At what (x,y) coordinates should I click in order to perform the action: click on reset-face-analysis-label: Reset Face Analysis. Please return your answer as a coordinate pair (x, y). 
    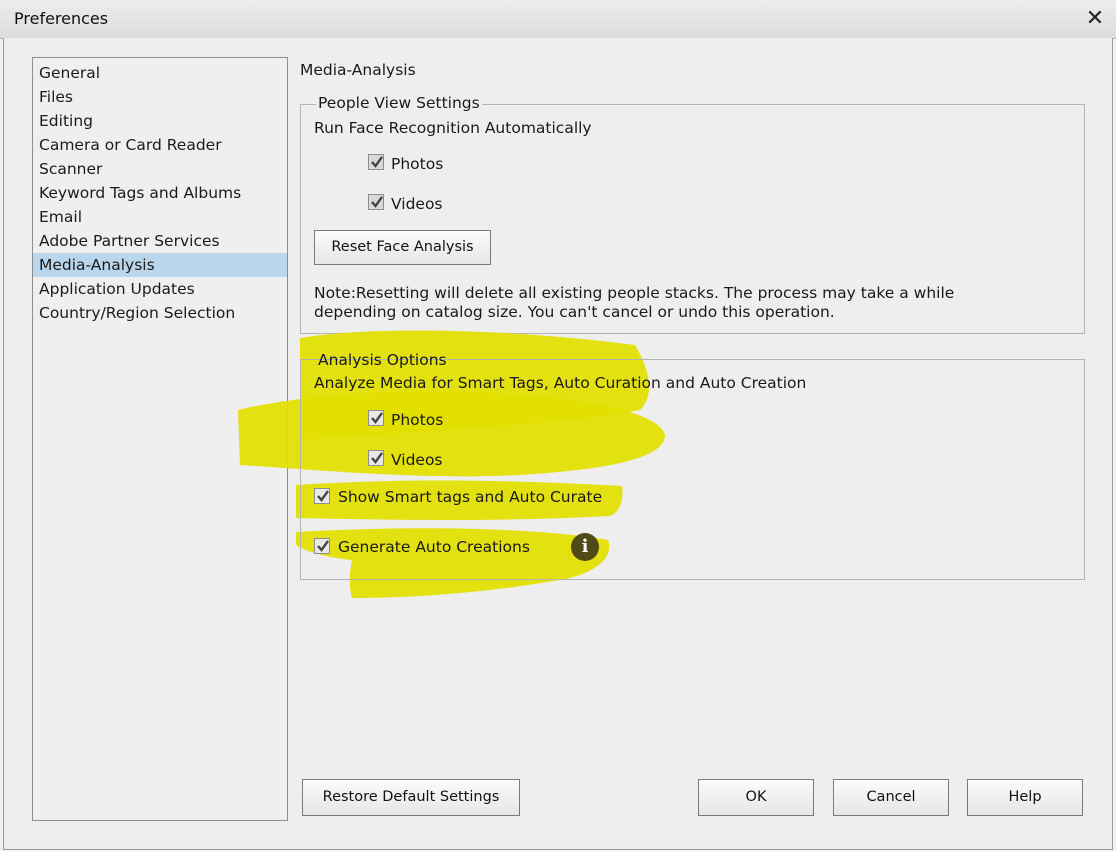
    Looking at the image, I should click on (402, 247).